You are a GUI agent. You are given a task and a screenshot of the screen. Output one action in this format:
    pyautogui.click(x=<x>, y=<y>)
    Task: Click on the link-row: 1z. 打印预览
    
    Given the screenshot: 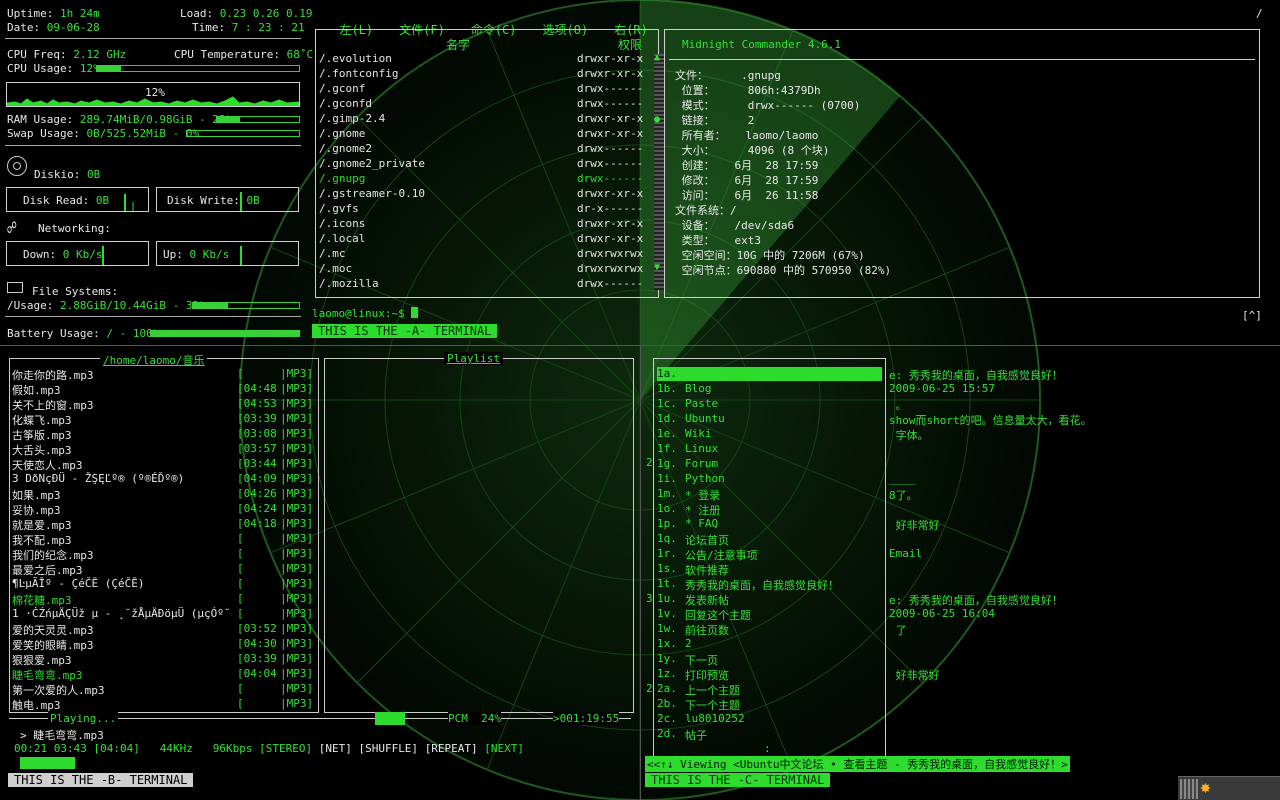 What is the action you would take?
    pyautogui.click(x=769, y=674)
    